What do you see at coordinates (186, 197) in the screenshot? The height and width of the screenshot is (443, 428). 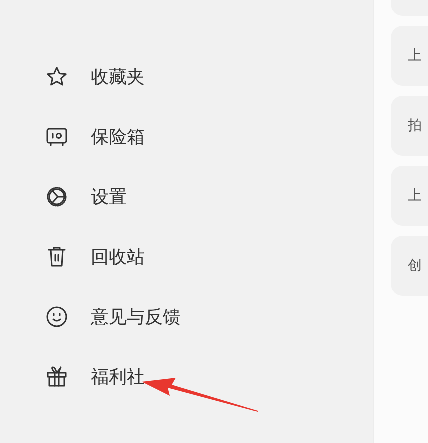 I see `menu-item: 设置` at bounding box center [186, 197].